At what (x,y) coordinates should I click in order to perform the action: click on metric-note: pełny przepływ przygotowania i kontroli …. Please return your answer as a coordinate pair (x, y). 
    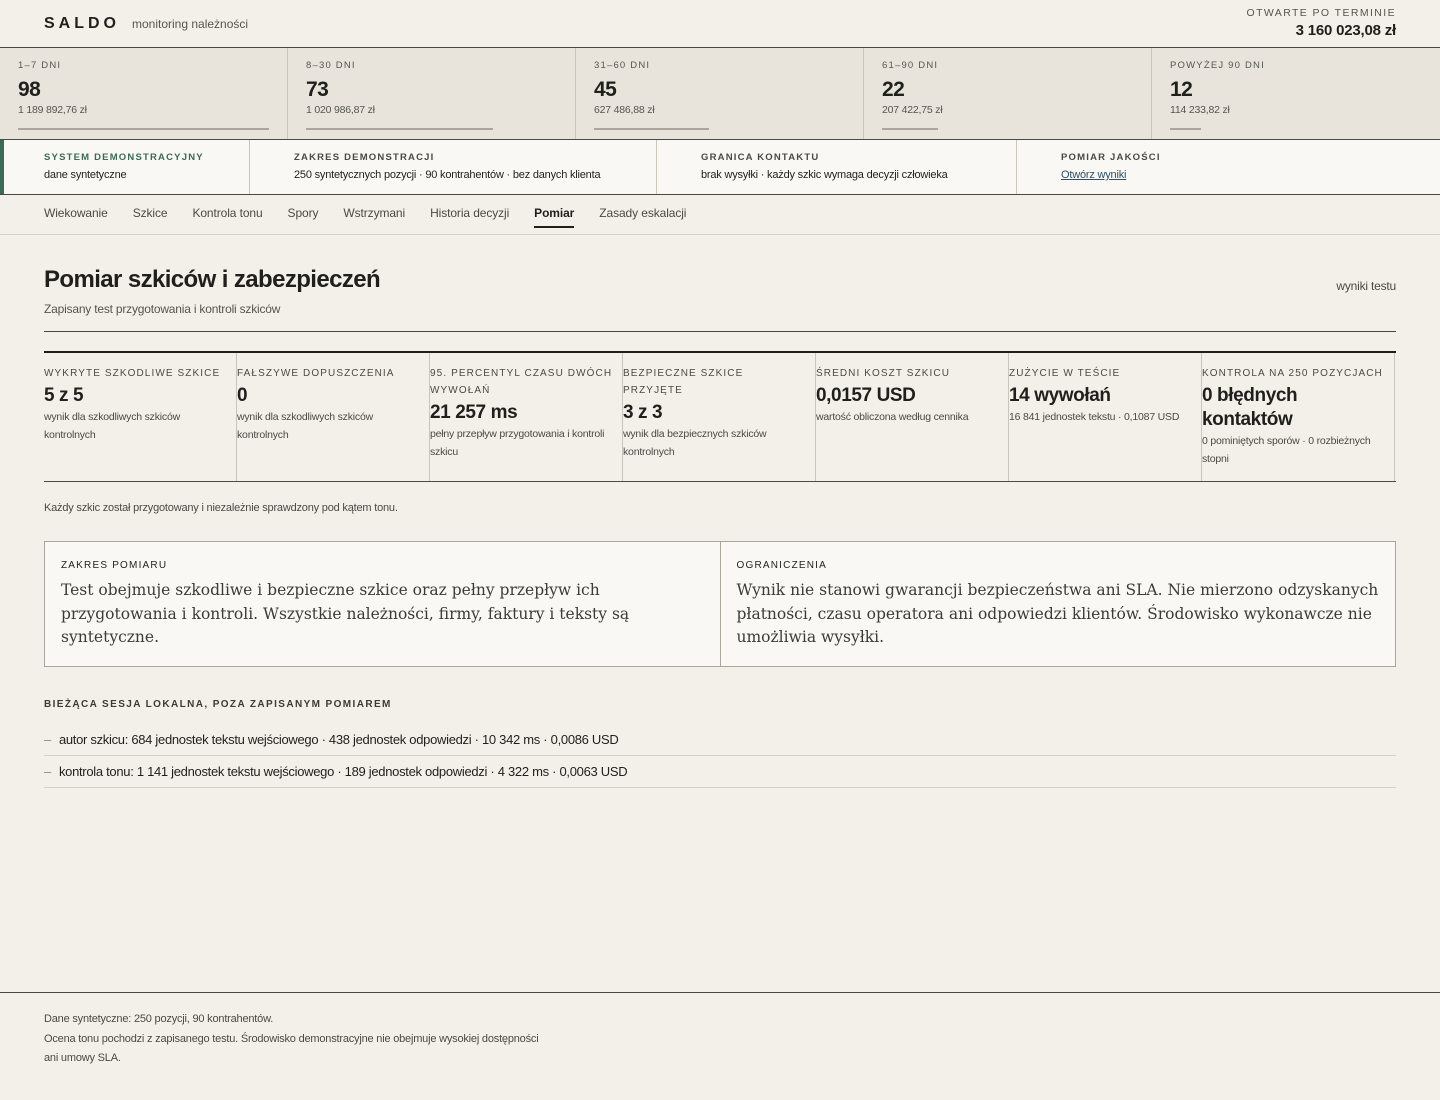
    Looking at the image, I should click on (517, 443).